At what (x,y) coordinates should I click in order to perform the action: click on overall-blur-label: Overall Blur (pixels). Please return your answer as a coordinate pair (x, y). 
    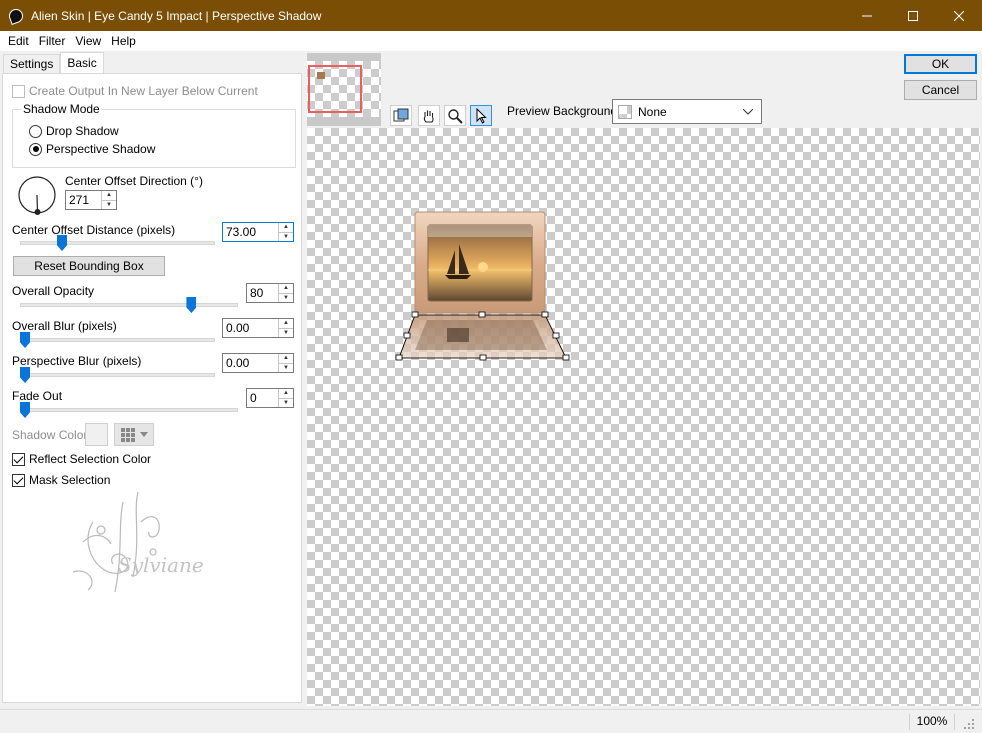
    Looking at the image, I should click on (64, 326).